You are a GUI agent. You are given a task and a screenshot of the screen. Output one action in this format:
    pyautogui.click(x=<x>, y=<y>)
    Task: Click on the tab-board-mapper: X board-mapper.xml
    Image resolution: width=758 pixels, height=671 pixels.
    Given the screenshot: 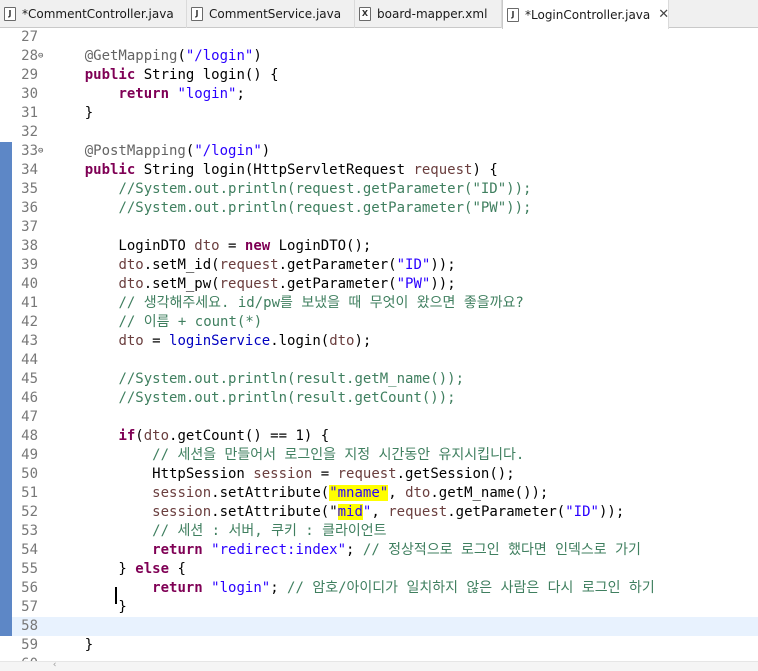 What is the action you would take?
    pyautogui.click(x=428, y=14)
    